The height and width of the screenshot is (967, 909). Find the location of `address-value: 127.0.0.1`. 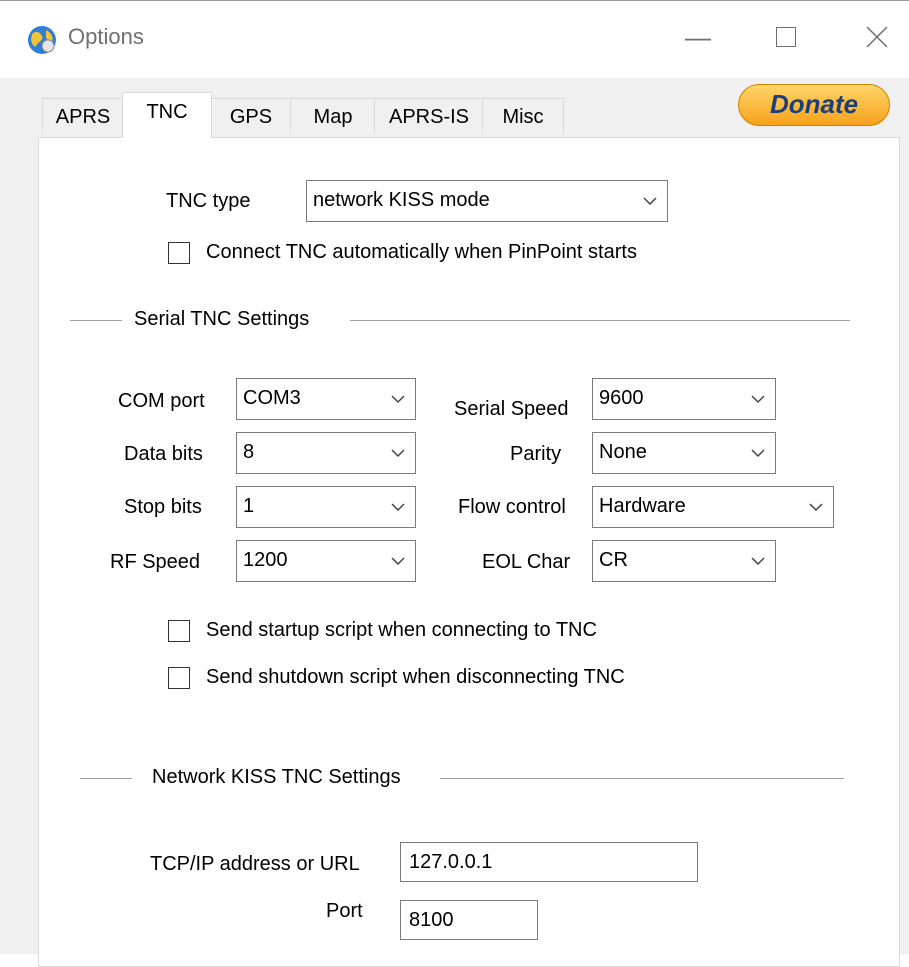

address-value: 127.0.0.1 is located at coordinates (451, 862).